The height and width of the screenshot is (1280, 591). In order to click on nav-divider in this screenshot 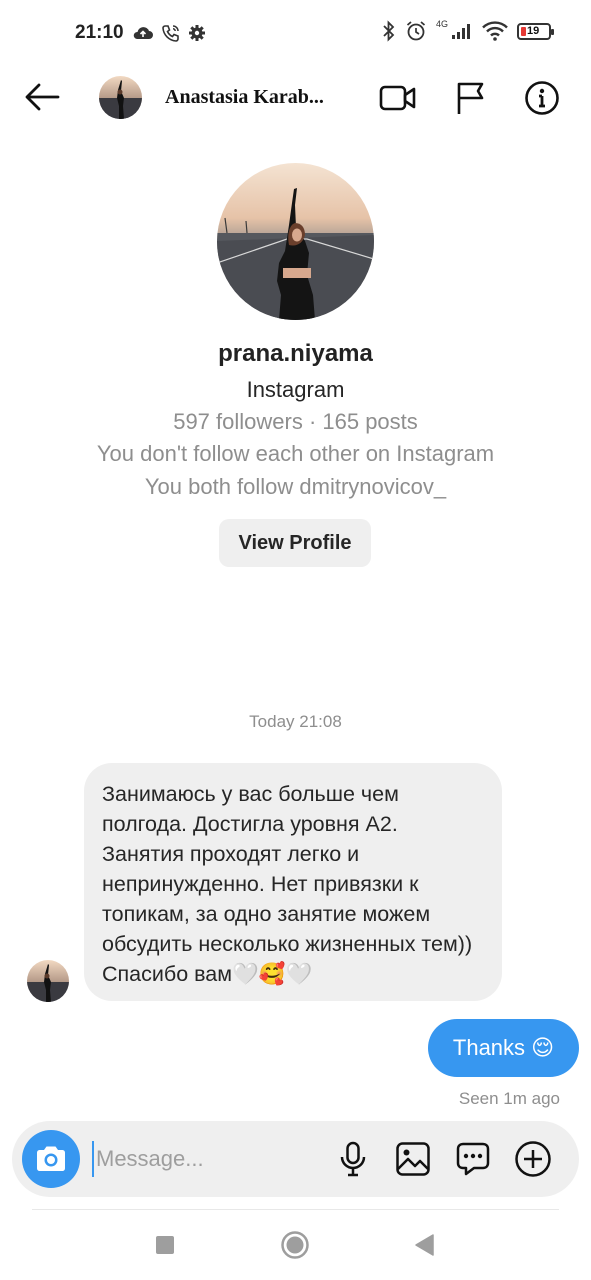, I will do `click(295, 1209)`.